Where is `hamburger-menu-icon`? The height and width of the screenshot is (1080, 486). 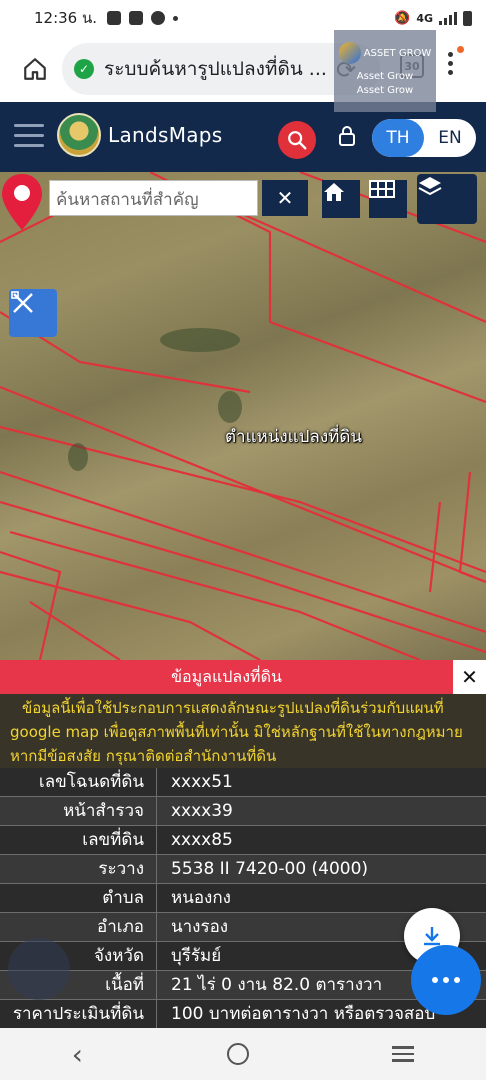
hamburger-menu-icon is located at coordinates (29, 135).